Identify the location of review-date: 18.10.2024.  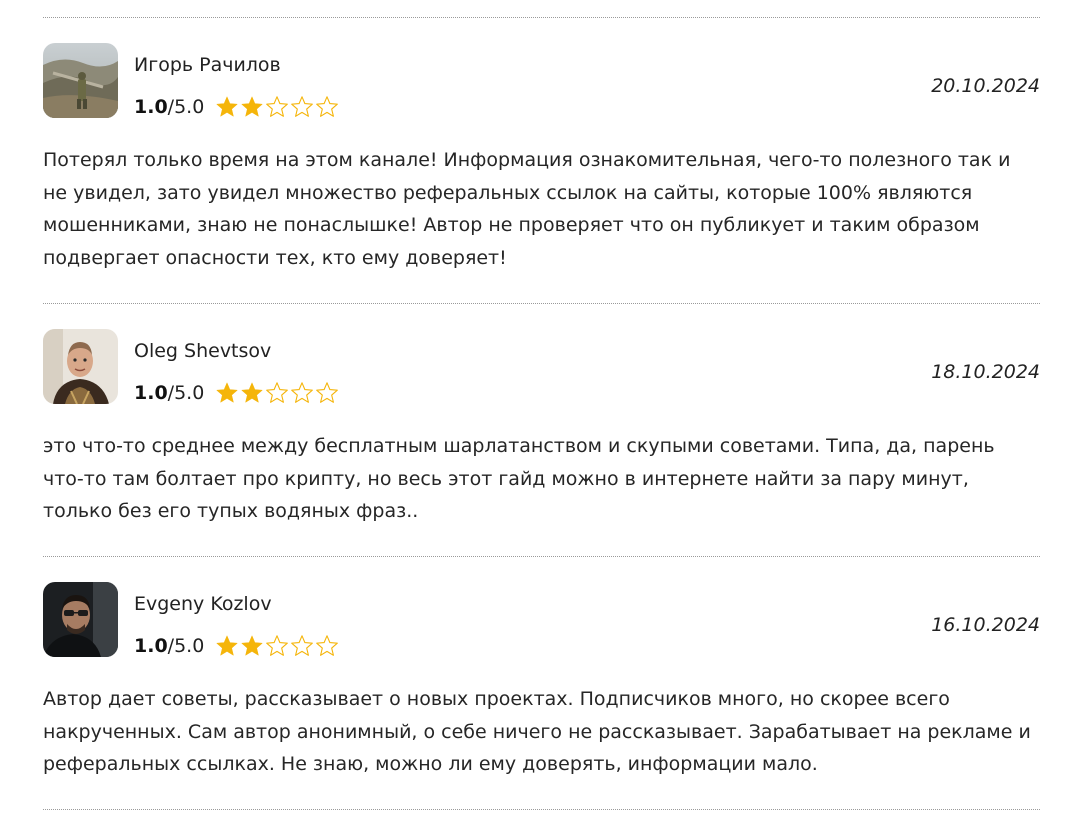
(985, 372).